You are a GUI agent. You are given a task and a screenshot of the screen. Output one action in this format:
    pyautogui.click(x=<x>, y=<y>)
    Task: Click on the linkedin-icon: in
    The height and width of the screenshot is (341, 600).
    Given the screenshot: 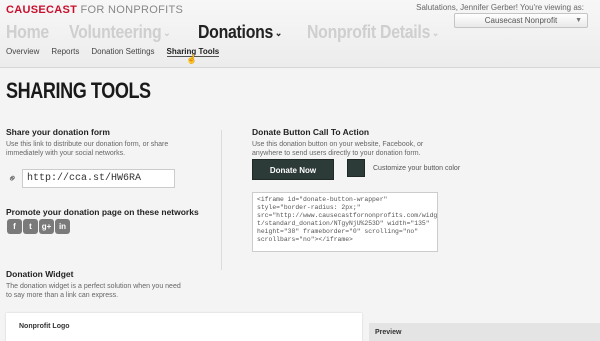 What is the action you would take?
    pyautogui.click(x=62, y=226)
    